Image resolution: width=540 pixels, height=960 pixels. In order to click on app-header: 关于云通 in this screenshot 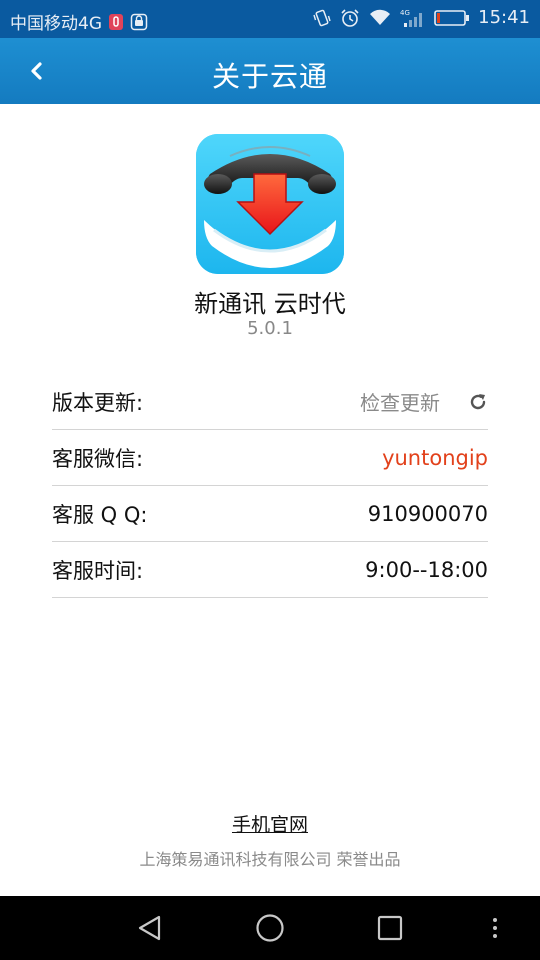, I will do `click(270, 71)`.